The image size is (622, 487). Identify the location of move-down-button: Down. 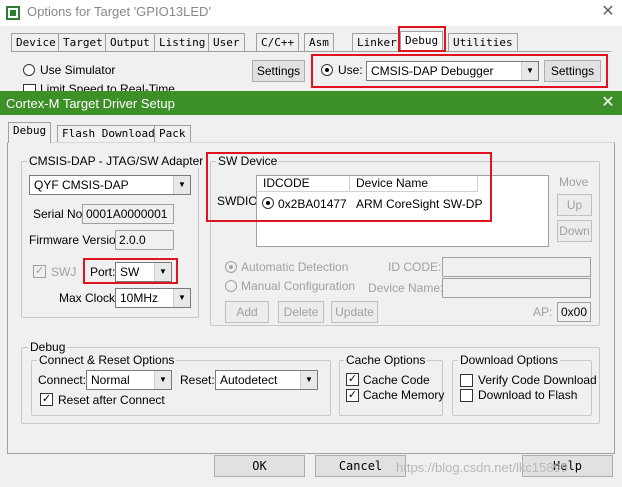
(574, 231).